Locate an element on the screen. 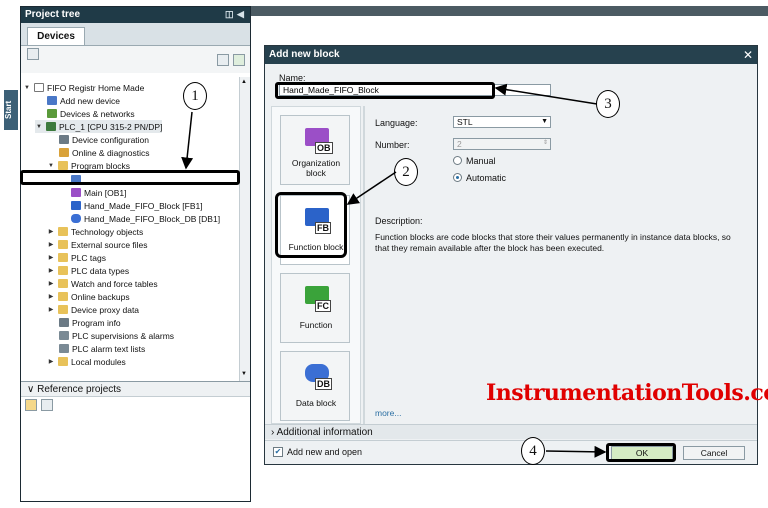 The image size is (768, 508). watermark-text: InstrumentationTools.com is located at coordinates (627, 393).